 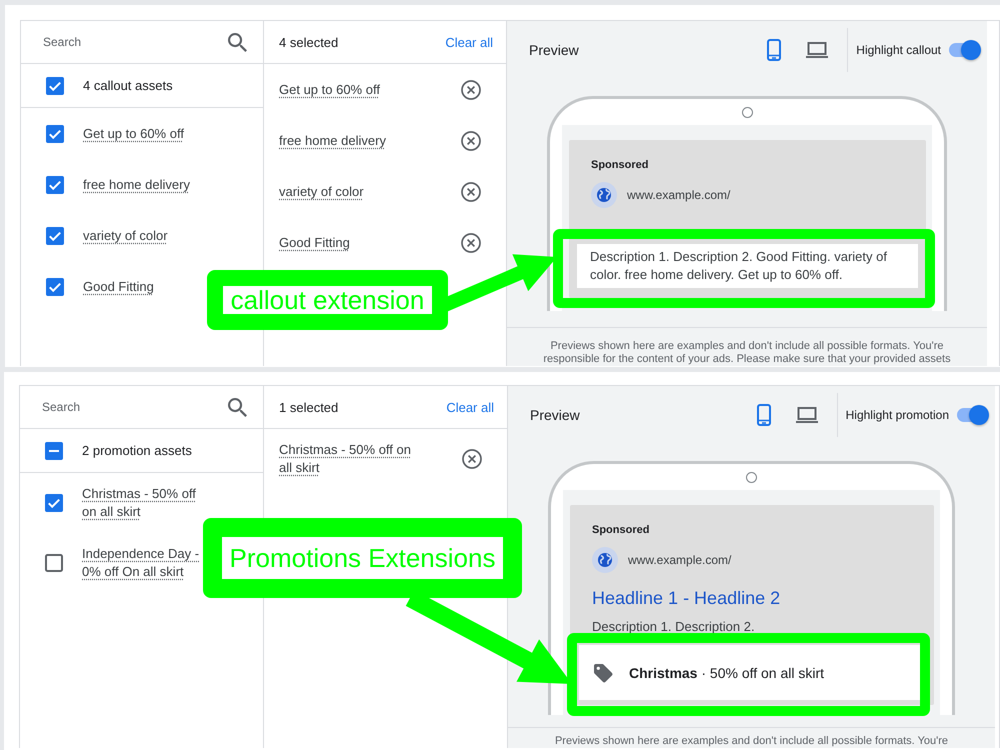 What do you see at coordinates (897, 415) in the screenshot?
I see `highlight-toggle-label: Highlight promotion` at bounding box center [897, 415].